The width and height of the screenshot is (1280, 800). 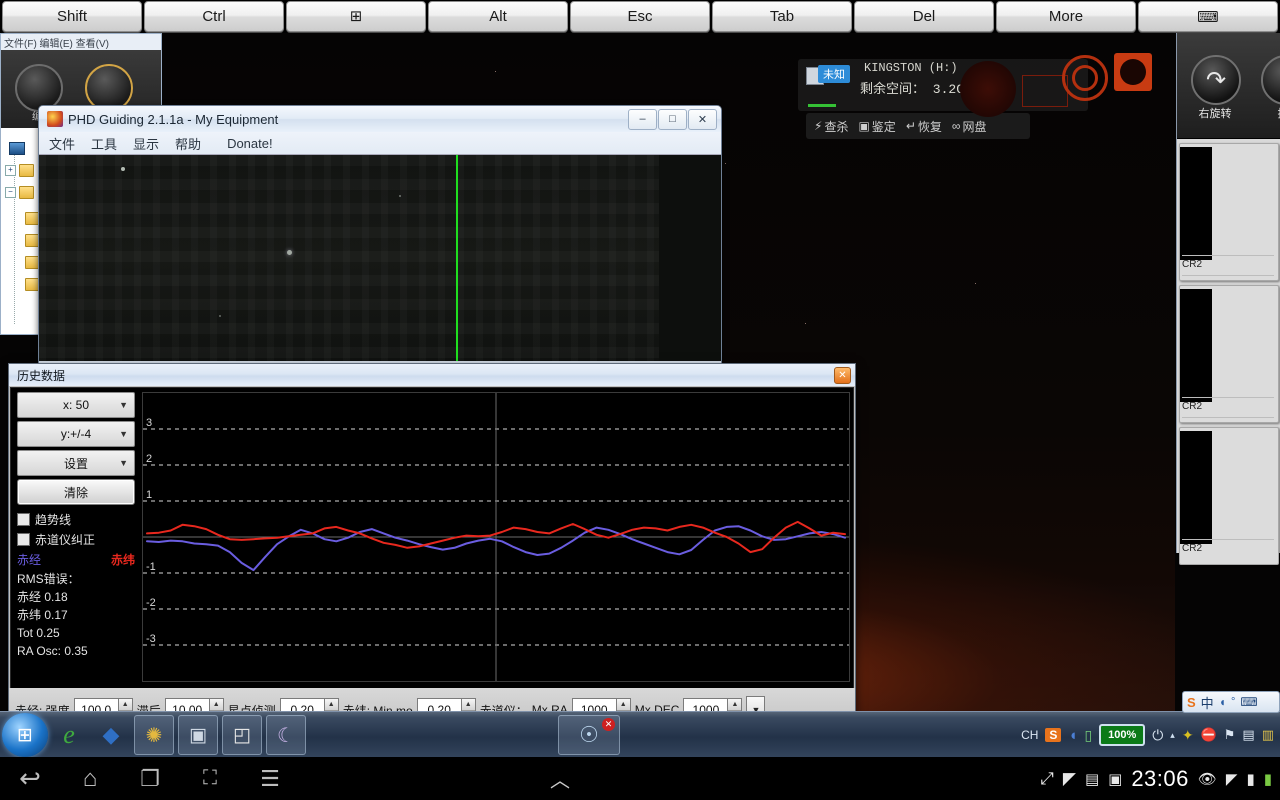 I want to click on vkey-more: More, so click(x=1066, y=16).